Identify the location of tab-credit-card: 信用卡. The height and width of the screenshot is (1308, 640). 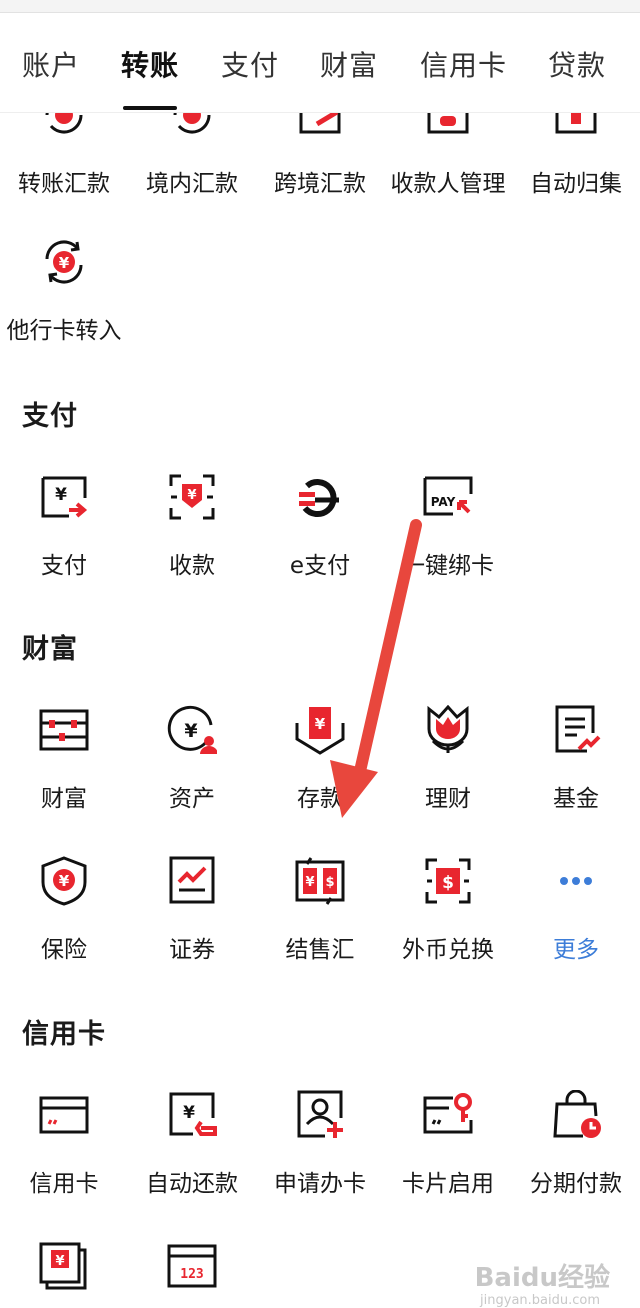
(463, 64).